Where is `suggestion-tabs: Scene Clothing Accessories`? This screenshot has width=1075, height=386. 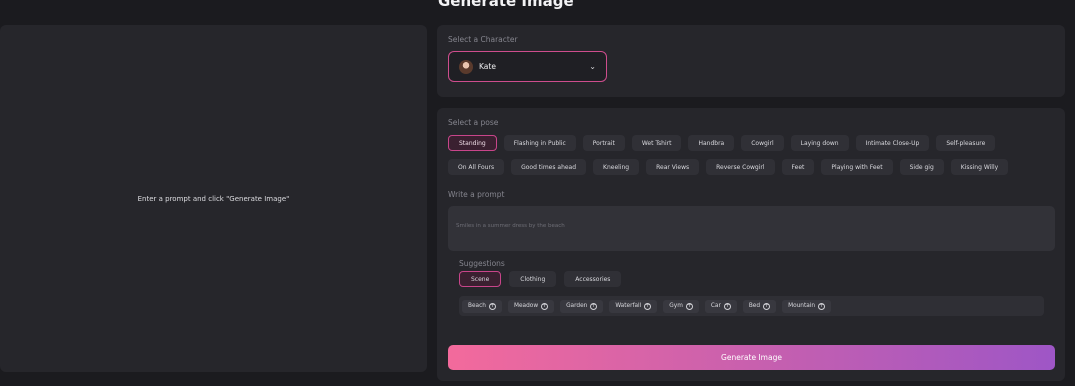 suggestion-tabs: Scene Clothing Accessories is located at coordinates (540, 279).